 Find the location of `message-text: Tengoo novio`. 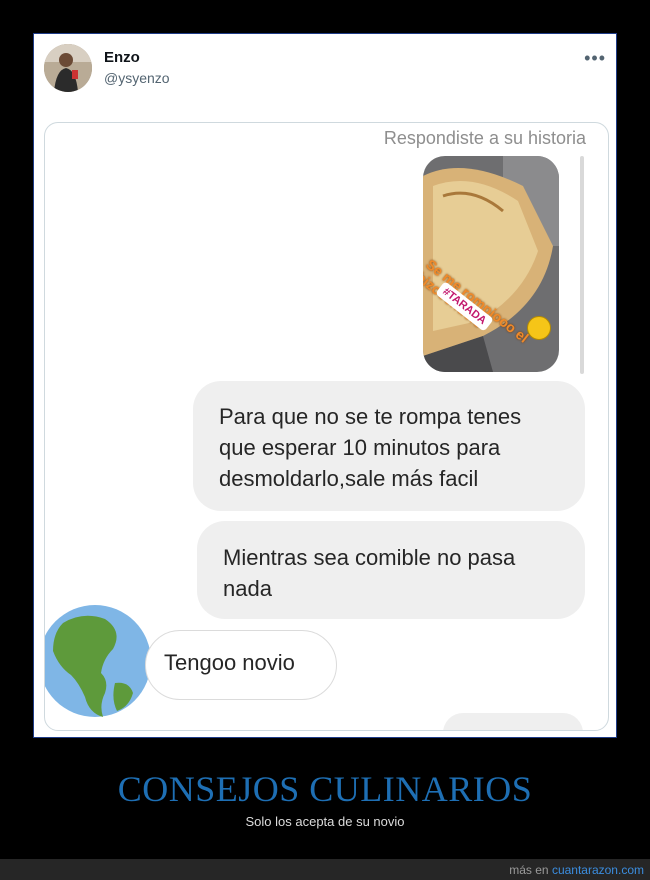

message-text: Tengoo novio is located at coordinates (229, 662).